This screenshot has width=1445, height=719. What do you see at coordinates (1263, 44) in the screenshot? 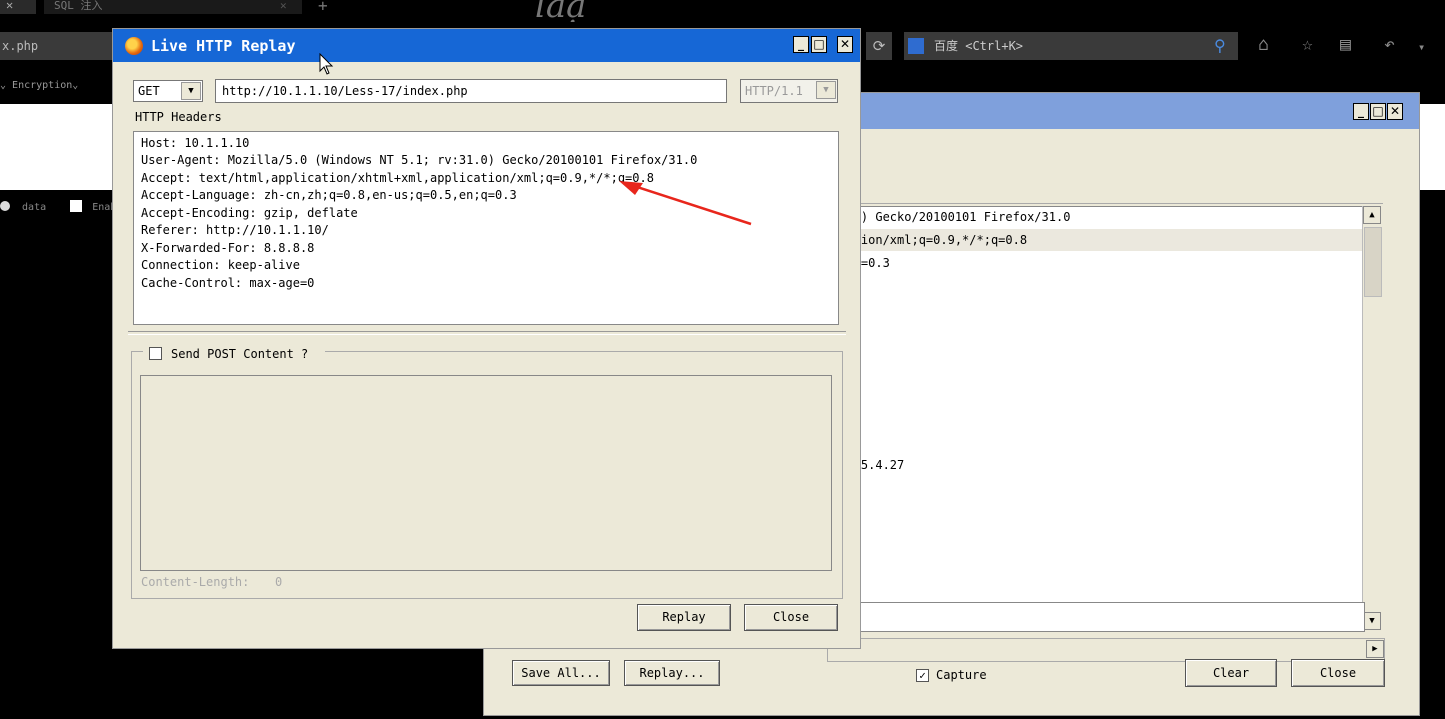
I see `home-icon: ⌂` at bounding box center [1263, 44].